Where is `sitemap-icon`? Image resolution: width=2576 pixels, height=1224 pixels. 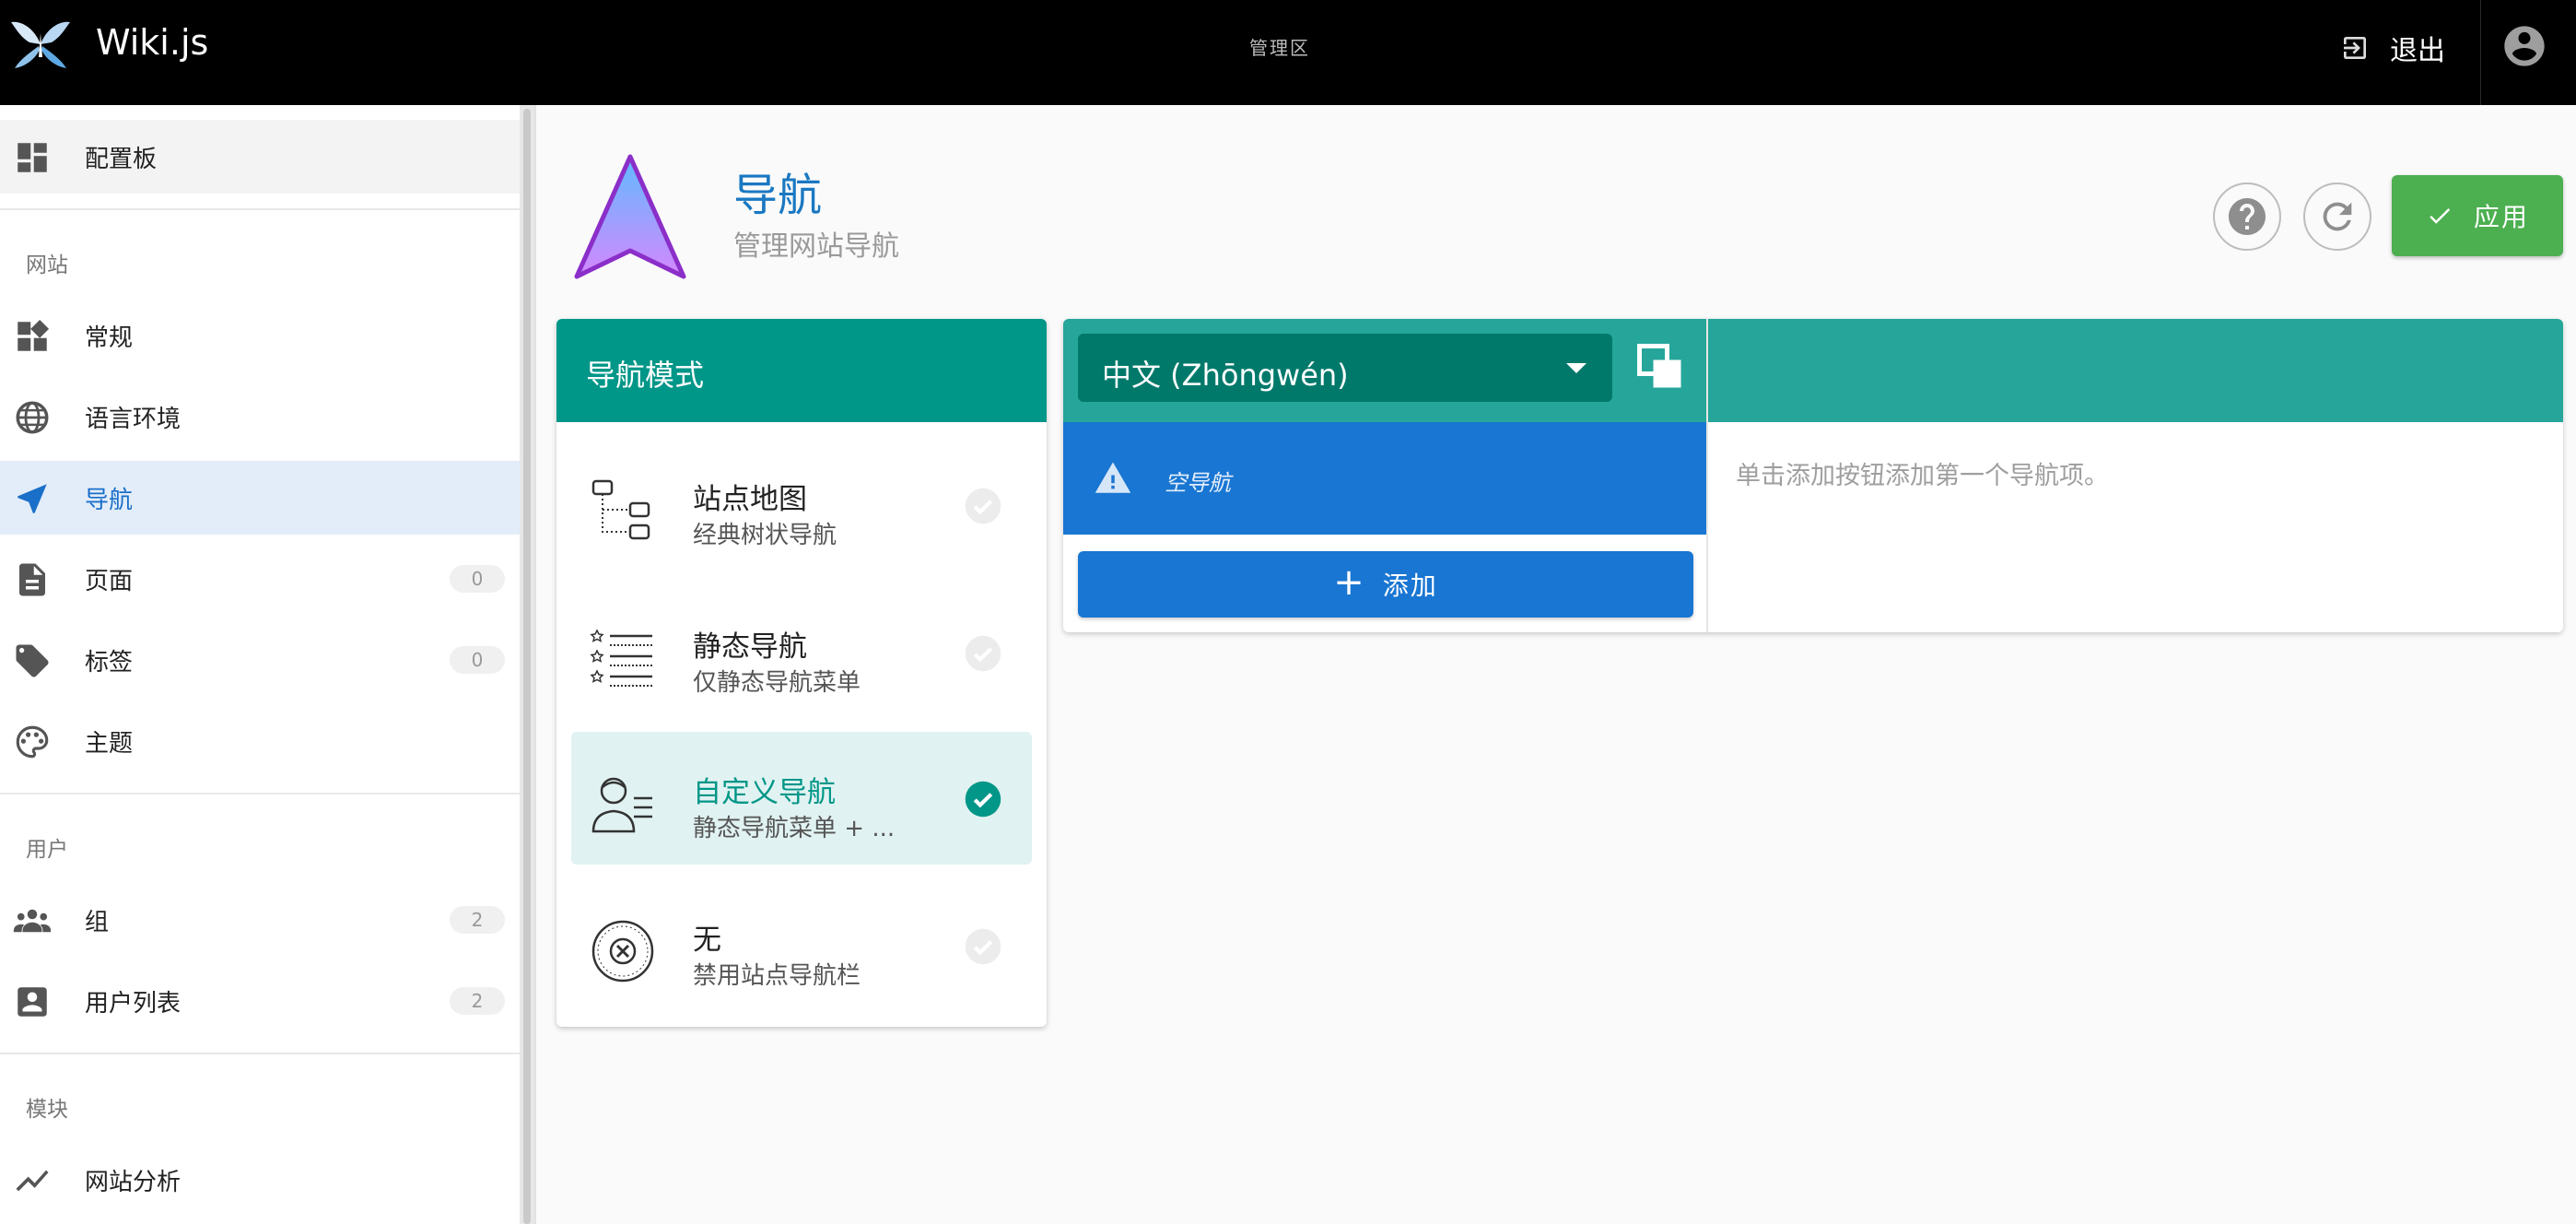
sitemap-icon is located at coordinates (620, 509).